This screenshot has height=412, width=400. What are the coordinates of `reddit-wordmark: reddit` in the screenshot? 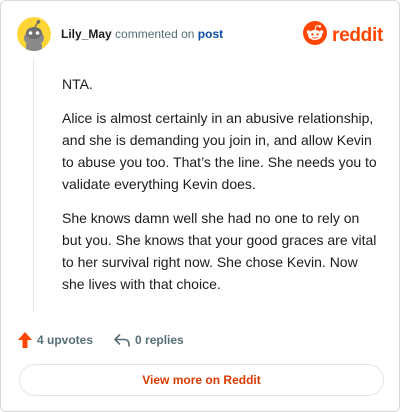 It's located at (357, 35).